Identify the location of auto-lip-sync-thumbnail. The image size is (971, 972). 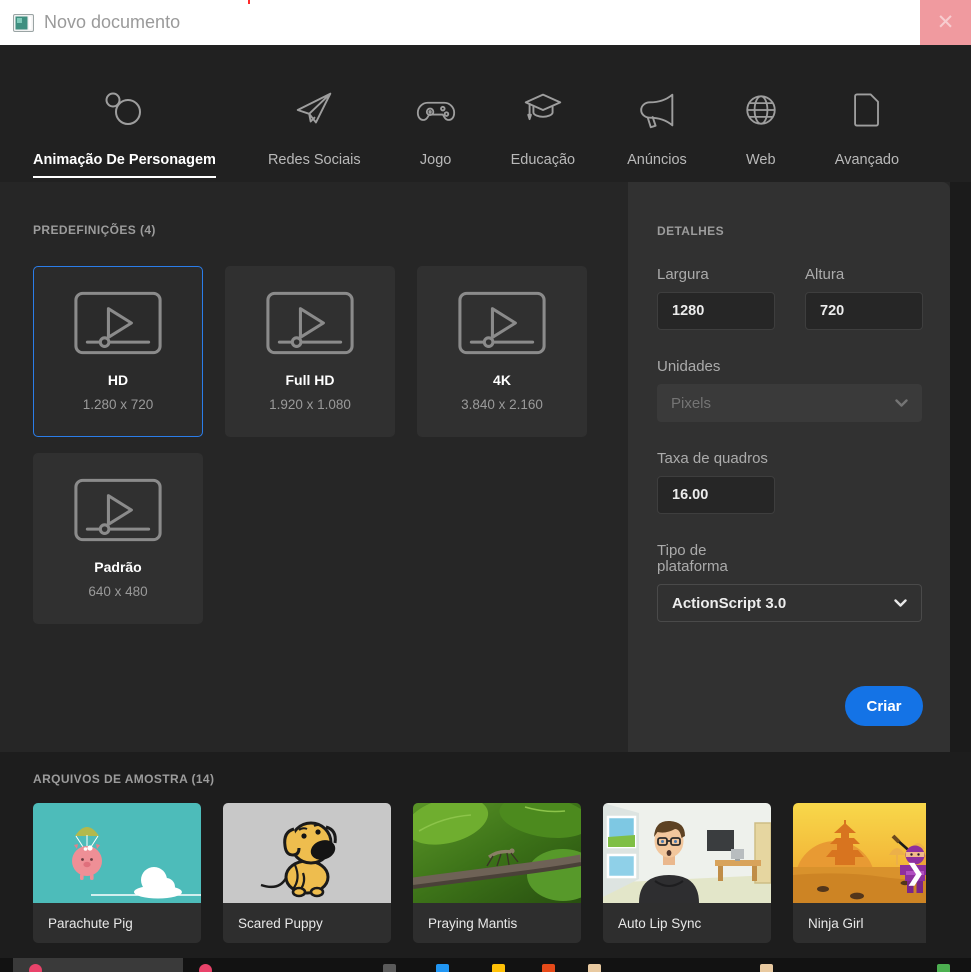
(687, 853).